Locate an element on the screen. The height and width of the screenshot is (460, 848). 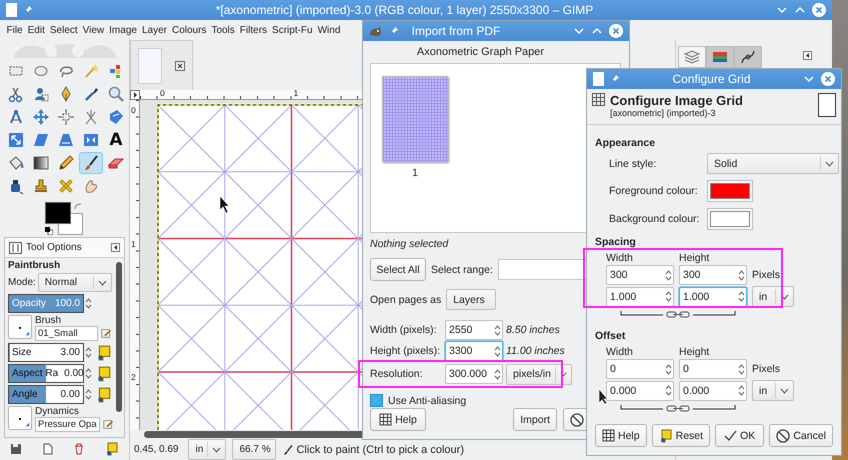
menu-item: View is located at coordinates (93, 30).